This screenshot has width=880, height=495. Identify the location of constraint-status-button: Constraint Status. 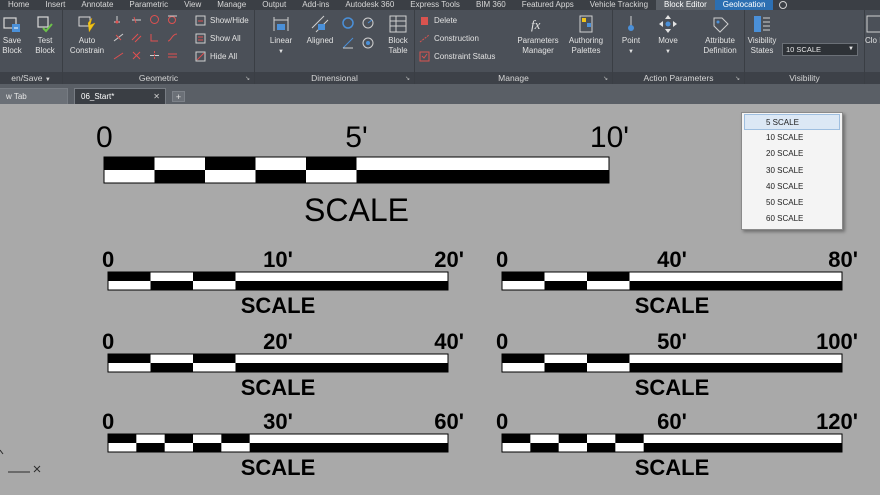
(457, 56).